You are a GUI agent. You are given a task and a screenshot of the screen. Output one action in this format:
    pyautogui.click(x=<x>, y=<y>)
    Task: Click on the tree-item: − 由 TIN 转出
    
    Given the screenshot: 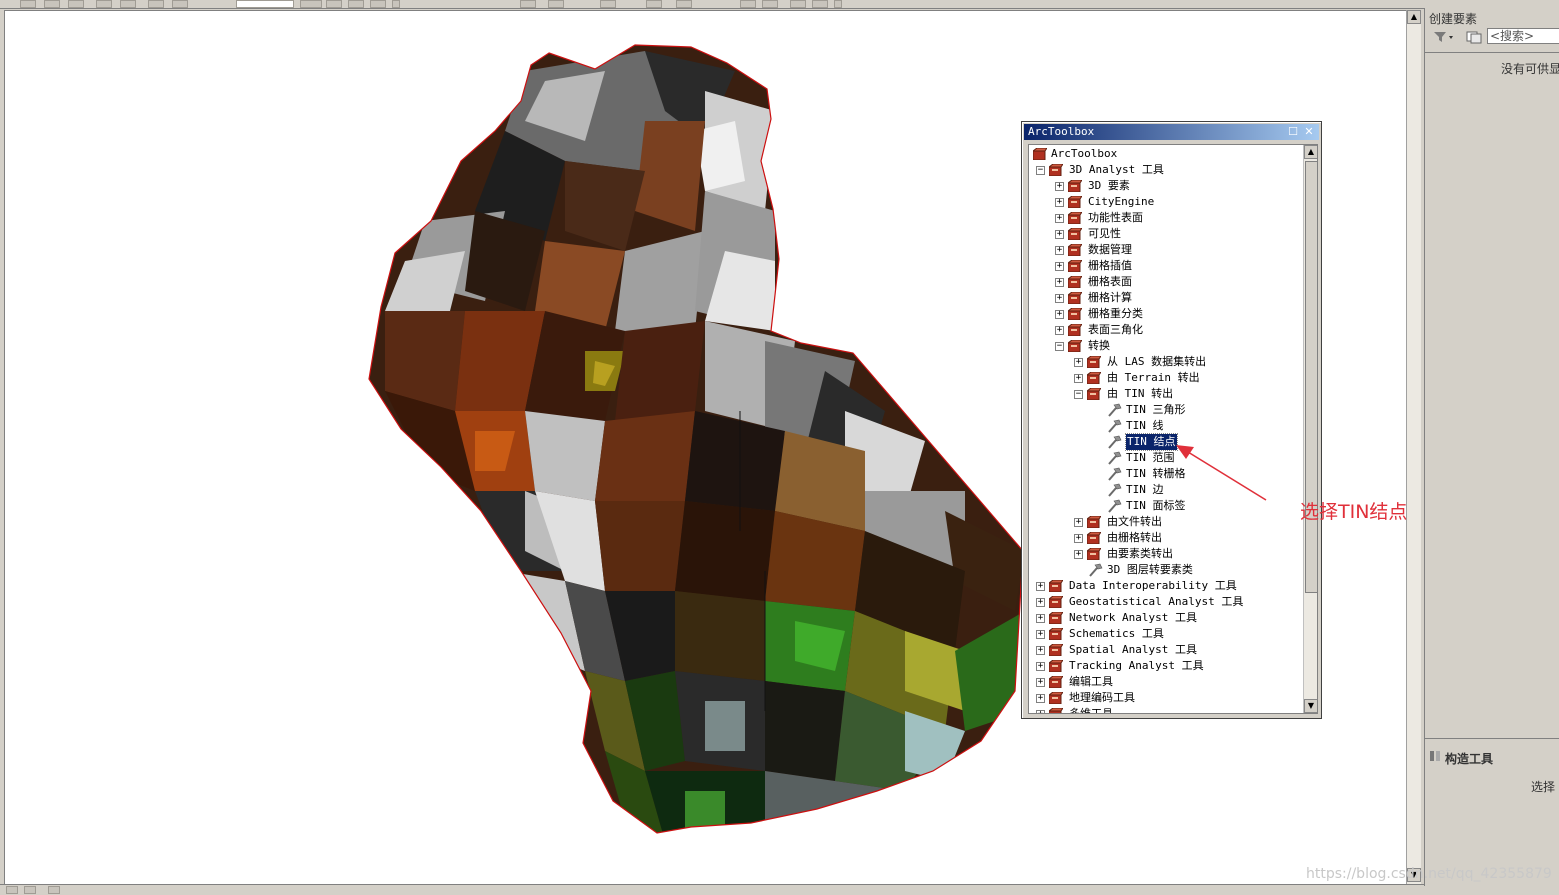 What is the action you would take?
    pyautogui.click(x=1165, y=394)
    